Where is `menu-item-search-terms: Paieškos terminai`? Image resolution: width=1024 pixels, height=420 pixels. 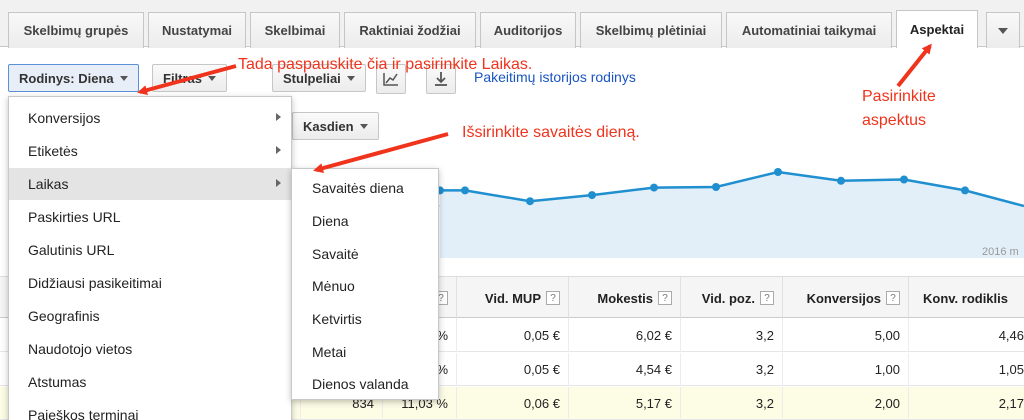 menu-item-search-terms: Paieškos terminai is located at coordinates (150, 409).